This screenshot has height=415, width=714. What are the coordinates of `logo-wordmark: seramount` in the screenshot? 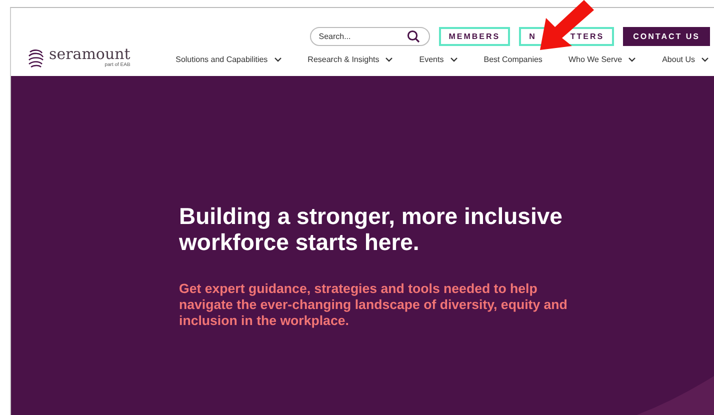 It's located at (89, 54).